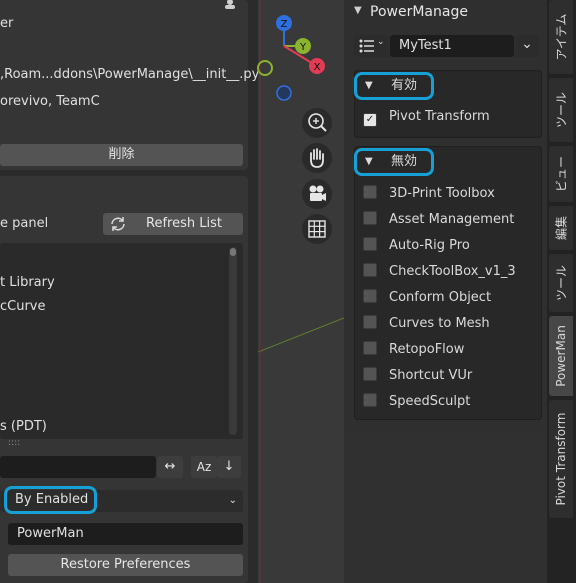 This screenshot has width=576, height=583. I want to click on remove-button: 削除, so click(121, 155).